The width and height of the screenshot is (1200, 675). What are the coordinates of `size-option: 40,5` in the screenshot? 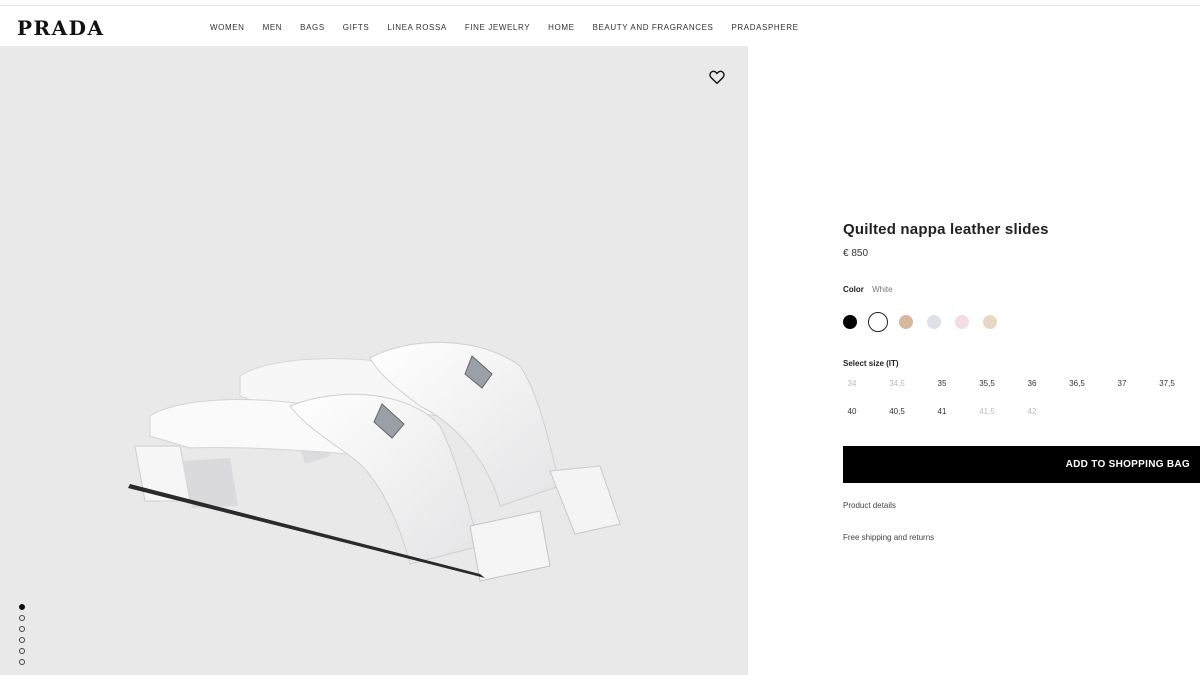 It's located at (897, 411).